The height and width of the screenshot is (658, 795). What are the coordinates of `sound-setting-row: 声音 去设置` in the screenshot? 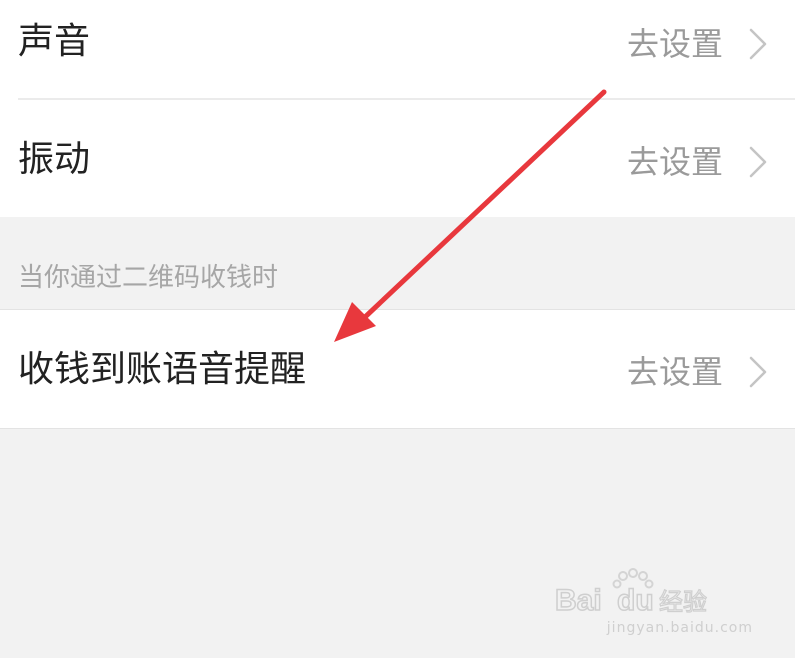 It's located at (397, 49).